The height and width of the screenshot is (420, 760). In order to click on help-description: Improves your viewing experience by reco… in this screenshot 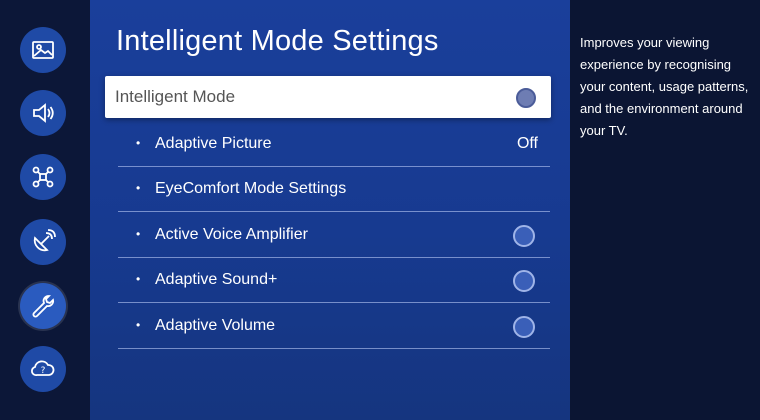, I will do `click(664, 86)`.